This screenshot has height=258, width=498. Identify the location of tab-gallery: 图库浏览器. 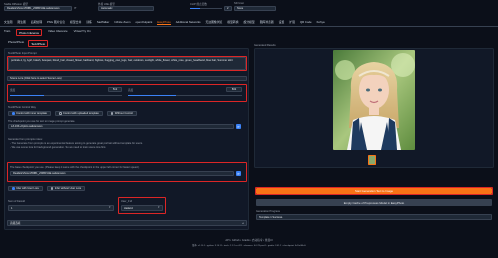
(267, 22).